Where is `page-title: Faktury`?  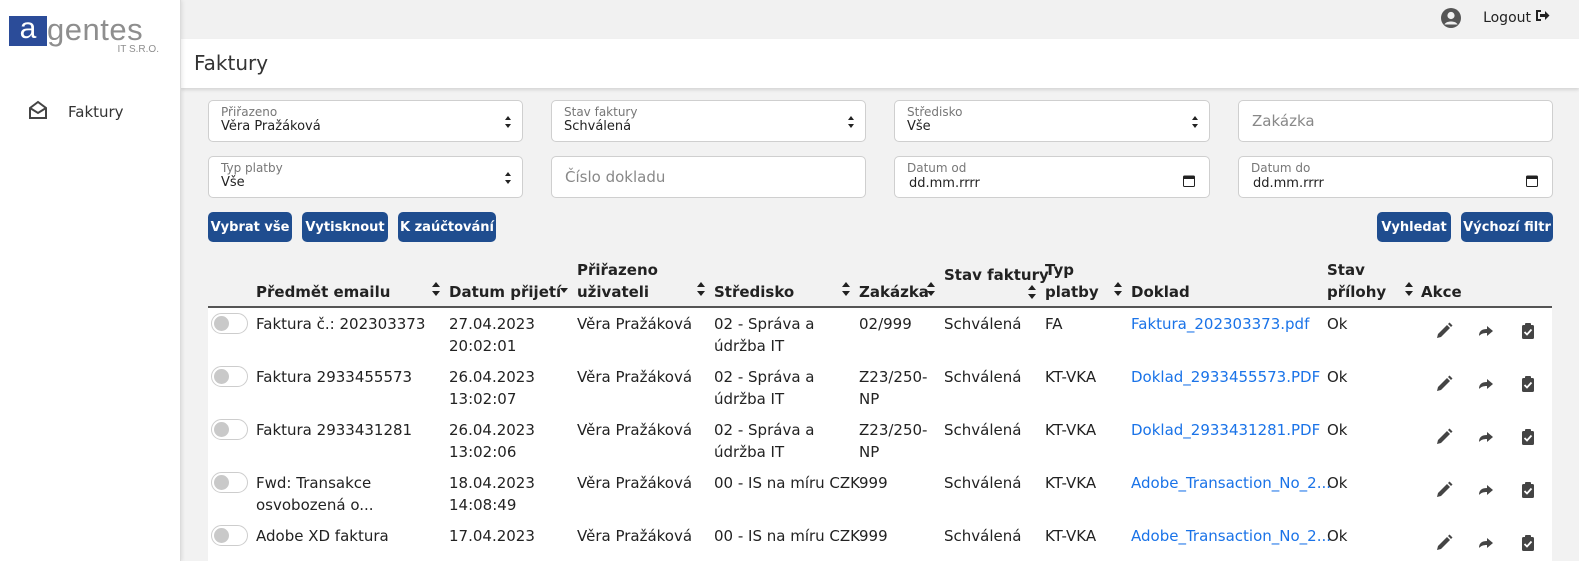
page-title: Faktury is located at coordinates (231, 63).